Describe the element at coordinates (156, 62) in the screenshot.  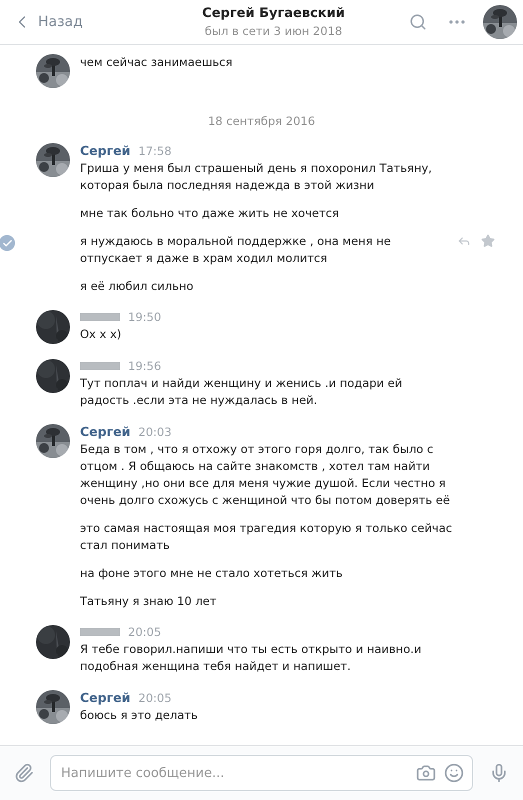
I see `message-text: чем сейчас занимаешься` at that location.